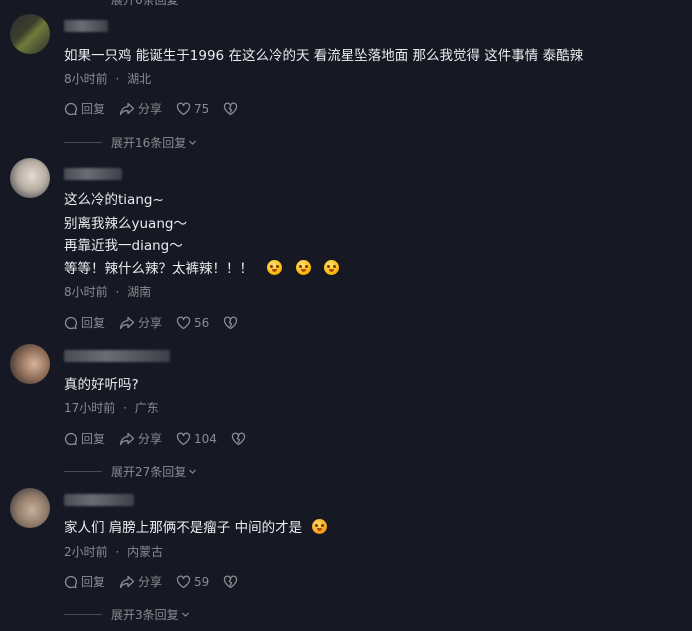 The width and height of the screenshot is (692, 631). What do you see at coordinates (146, 408) in the screenshot?
I see `location: 广东` at bounding box center [146, 408].